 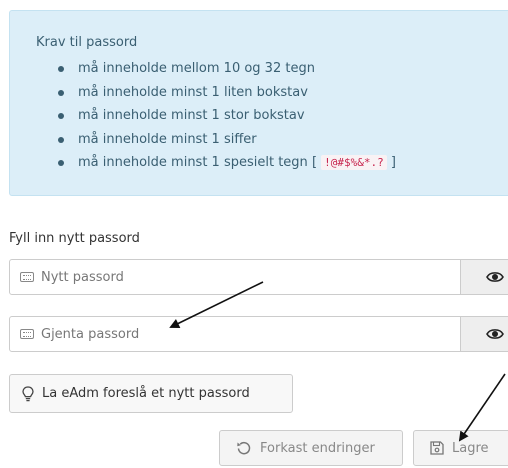 I want to click on show-password-toggle, so click(x=484, y=277).